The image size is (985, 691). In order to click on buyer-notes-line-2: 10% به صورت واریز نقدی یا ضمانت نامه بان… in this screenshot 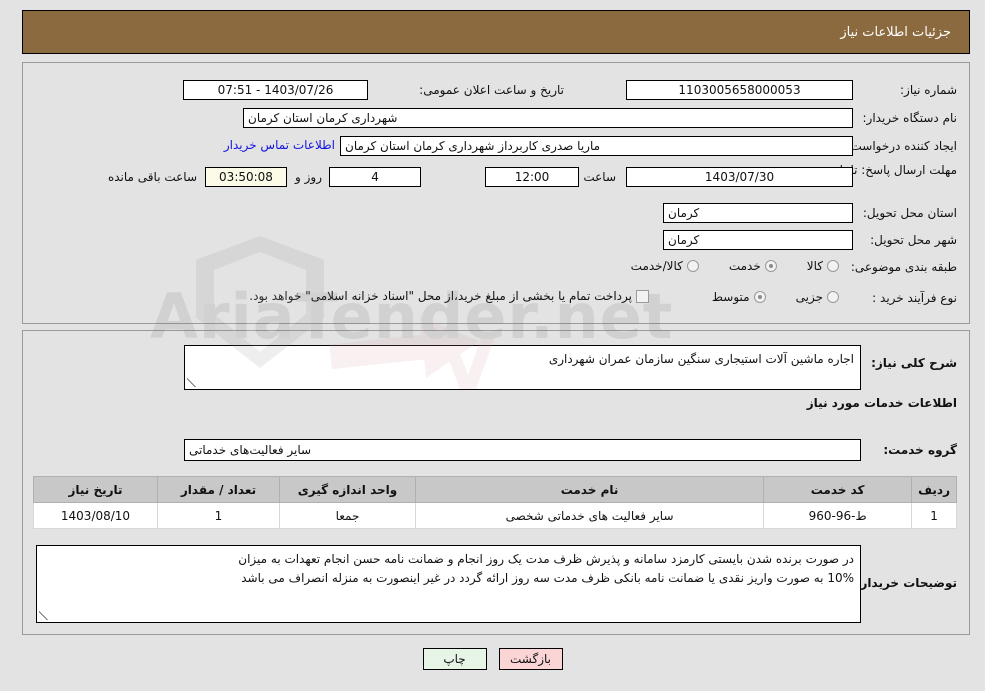, I will do `click(547, 578)`.